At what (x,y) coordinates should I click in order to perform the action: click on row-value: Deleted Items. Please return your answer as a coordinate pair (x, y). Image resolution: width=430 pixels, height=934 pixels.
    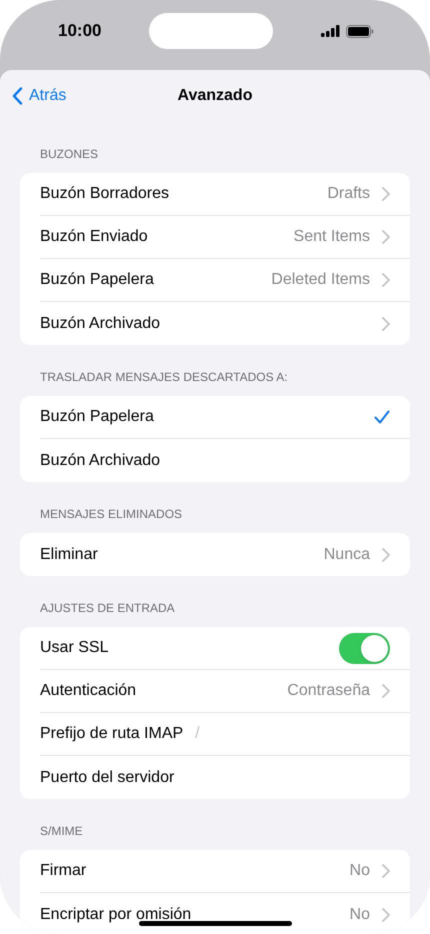
    Looking at the image, I should click on (320, 280).